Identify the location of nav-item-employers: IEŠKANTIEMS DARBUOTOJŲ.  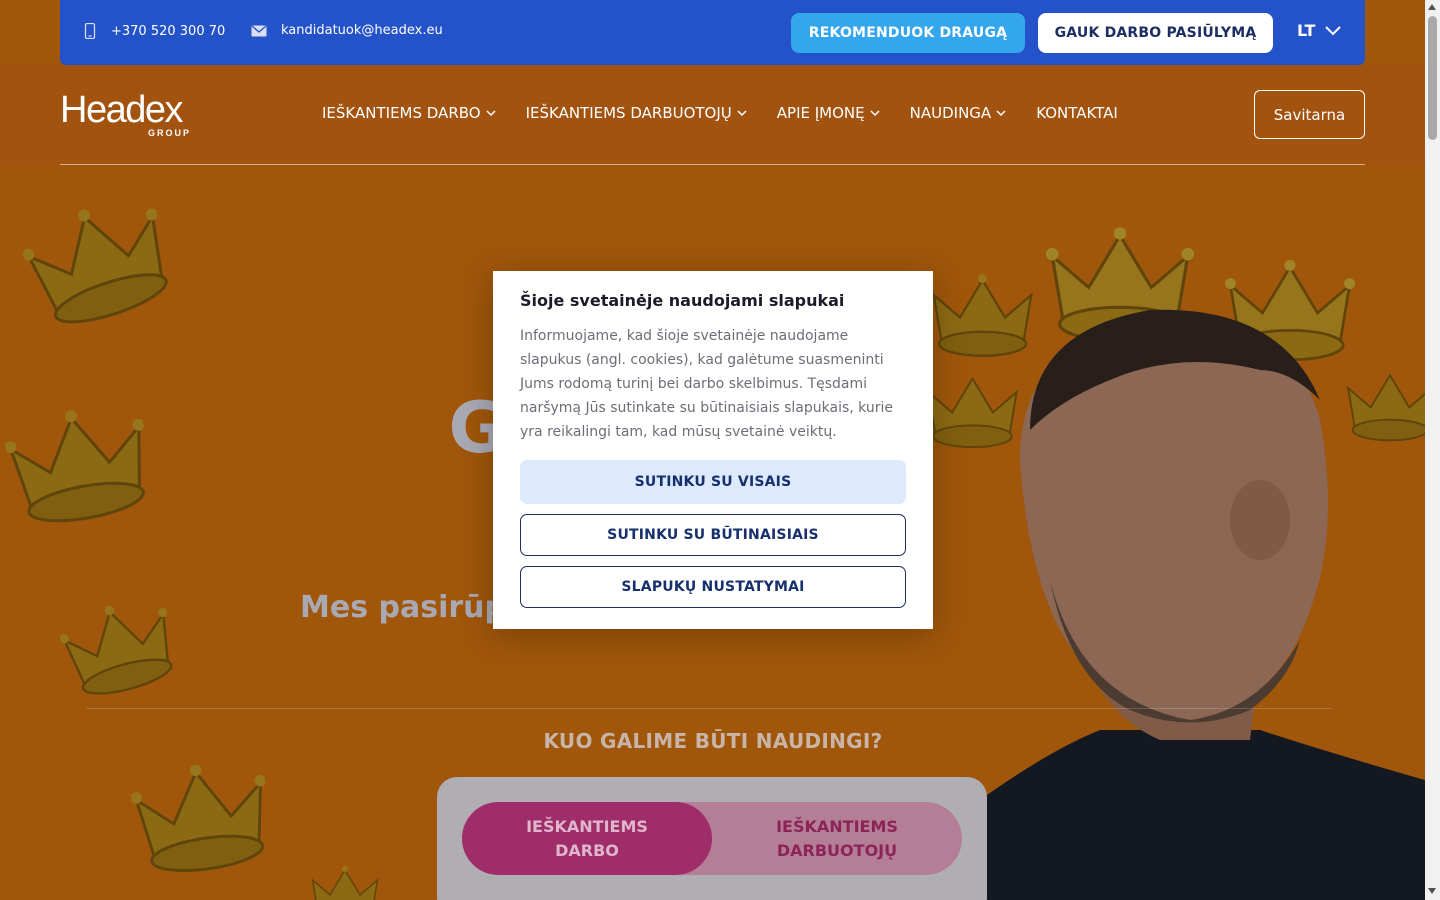
(636, 113).